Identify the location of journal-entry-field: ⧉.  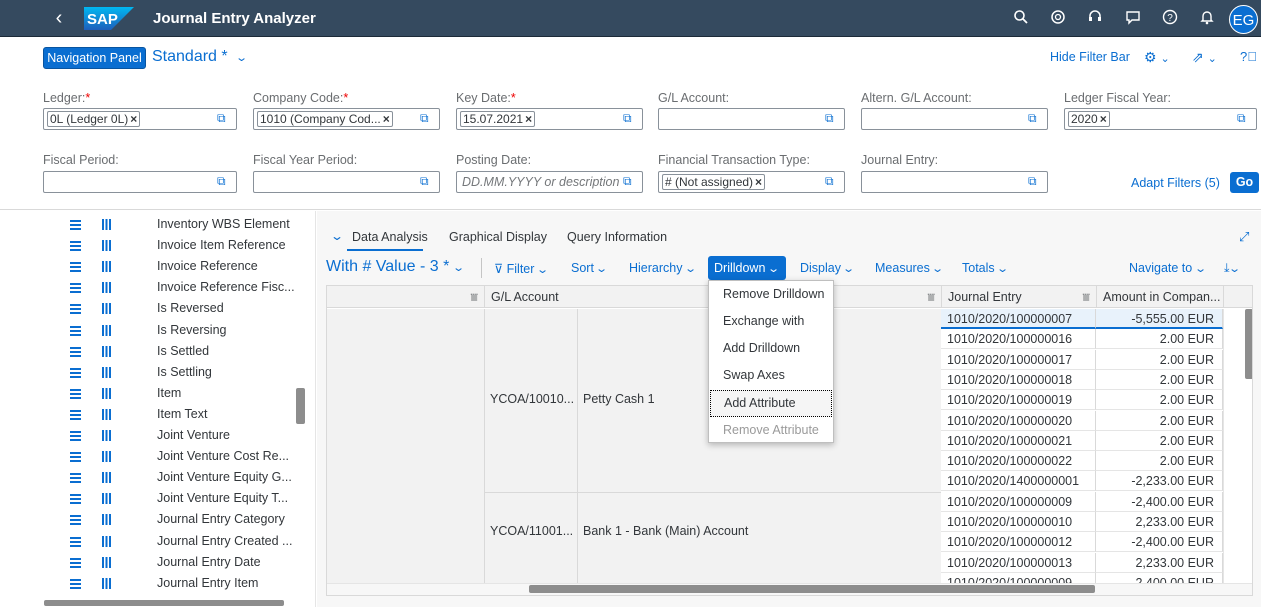
(954, 182).